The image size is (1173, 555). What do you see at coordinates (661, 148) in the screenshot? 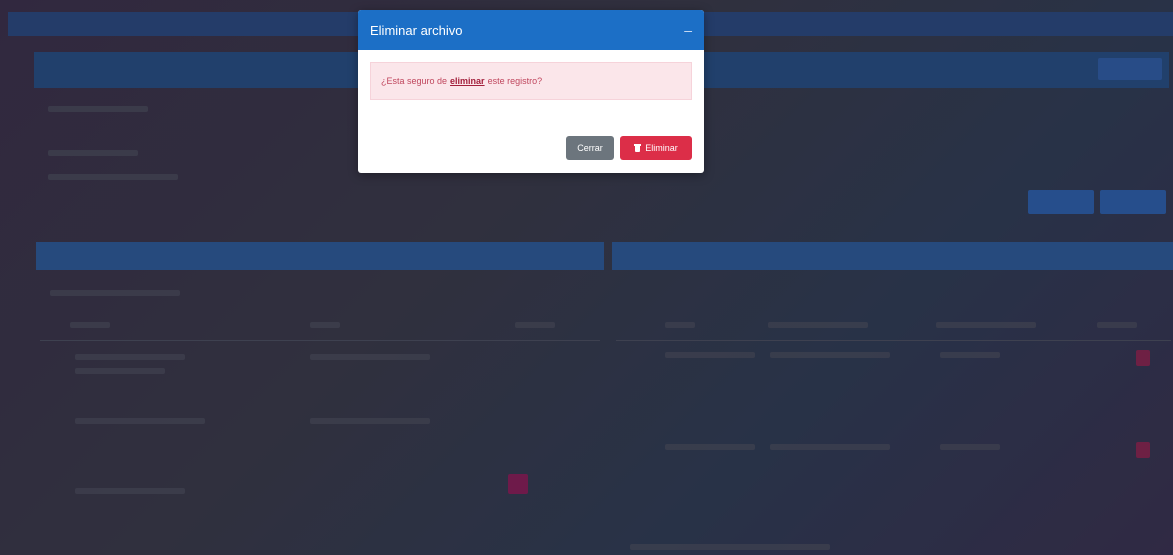
I see `delete-button-label: Eliminar` at bounding box center [661, 148].